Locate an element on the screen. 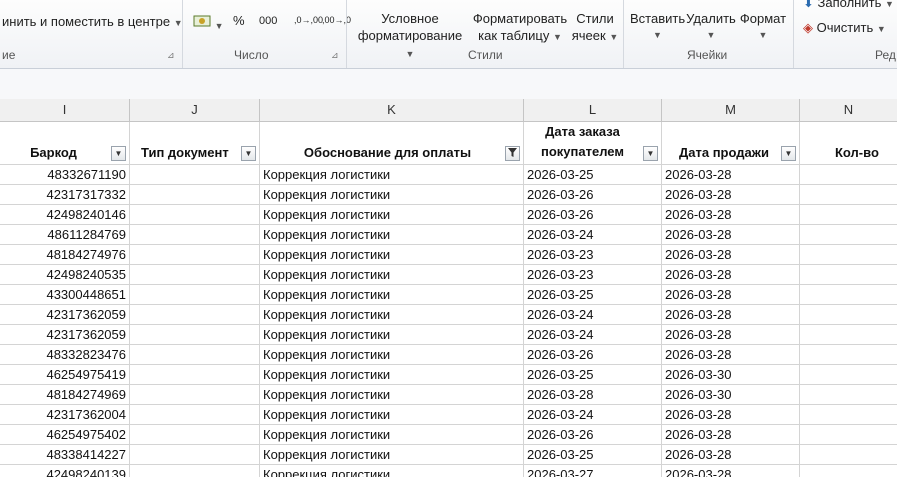 The image size is (897, 477). cell-barcode: 43300448651 is located at coordinates (65, 294).